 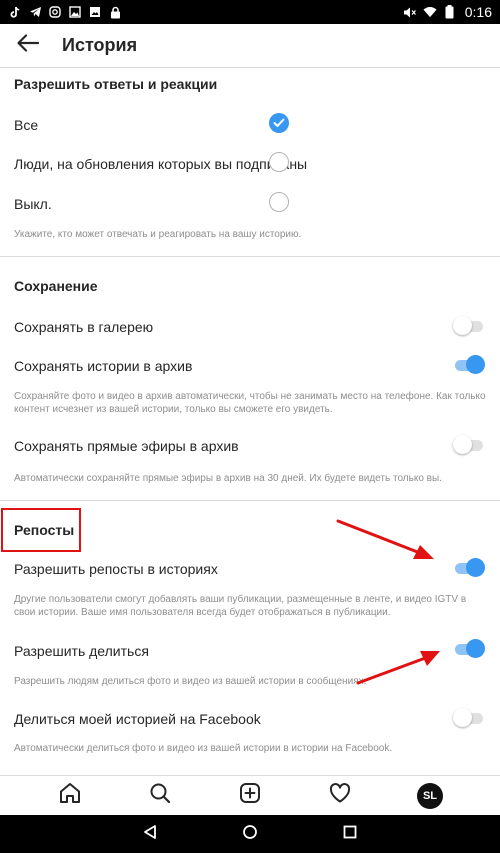 I want to click on replies-section-title: Разрешить ответы и реакции, so click(x=116, y=84).